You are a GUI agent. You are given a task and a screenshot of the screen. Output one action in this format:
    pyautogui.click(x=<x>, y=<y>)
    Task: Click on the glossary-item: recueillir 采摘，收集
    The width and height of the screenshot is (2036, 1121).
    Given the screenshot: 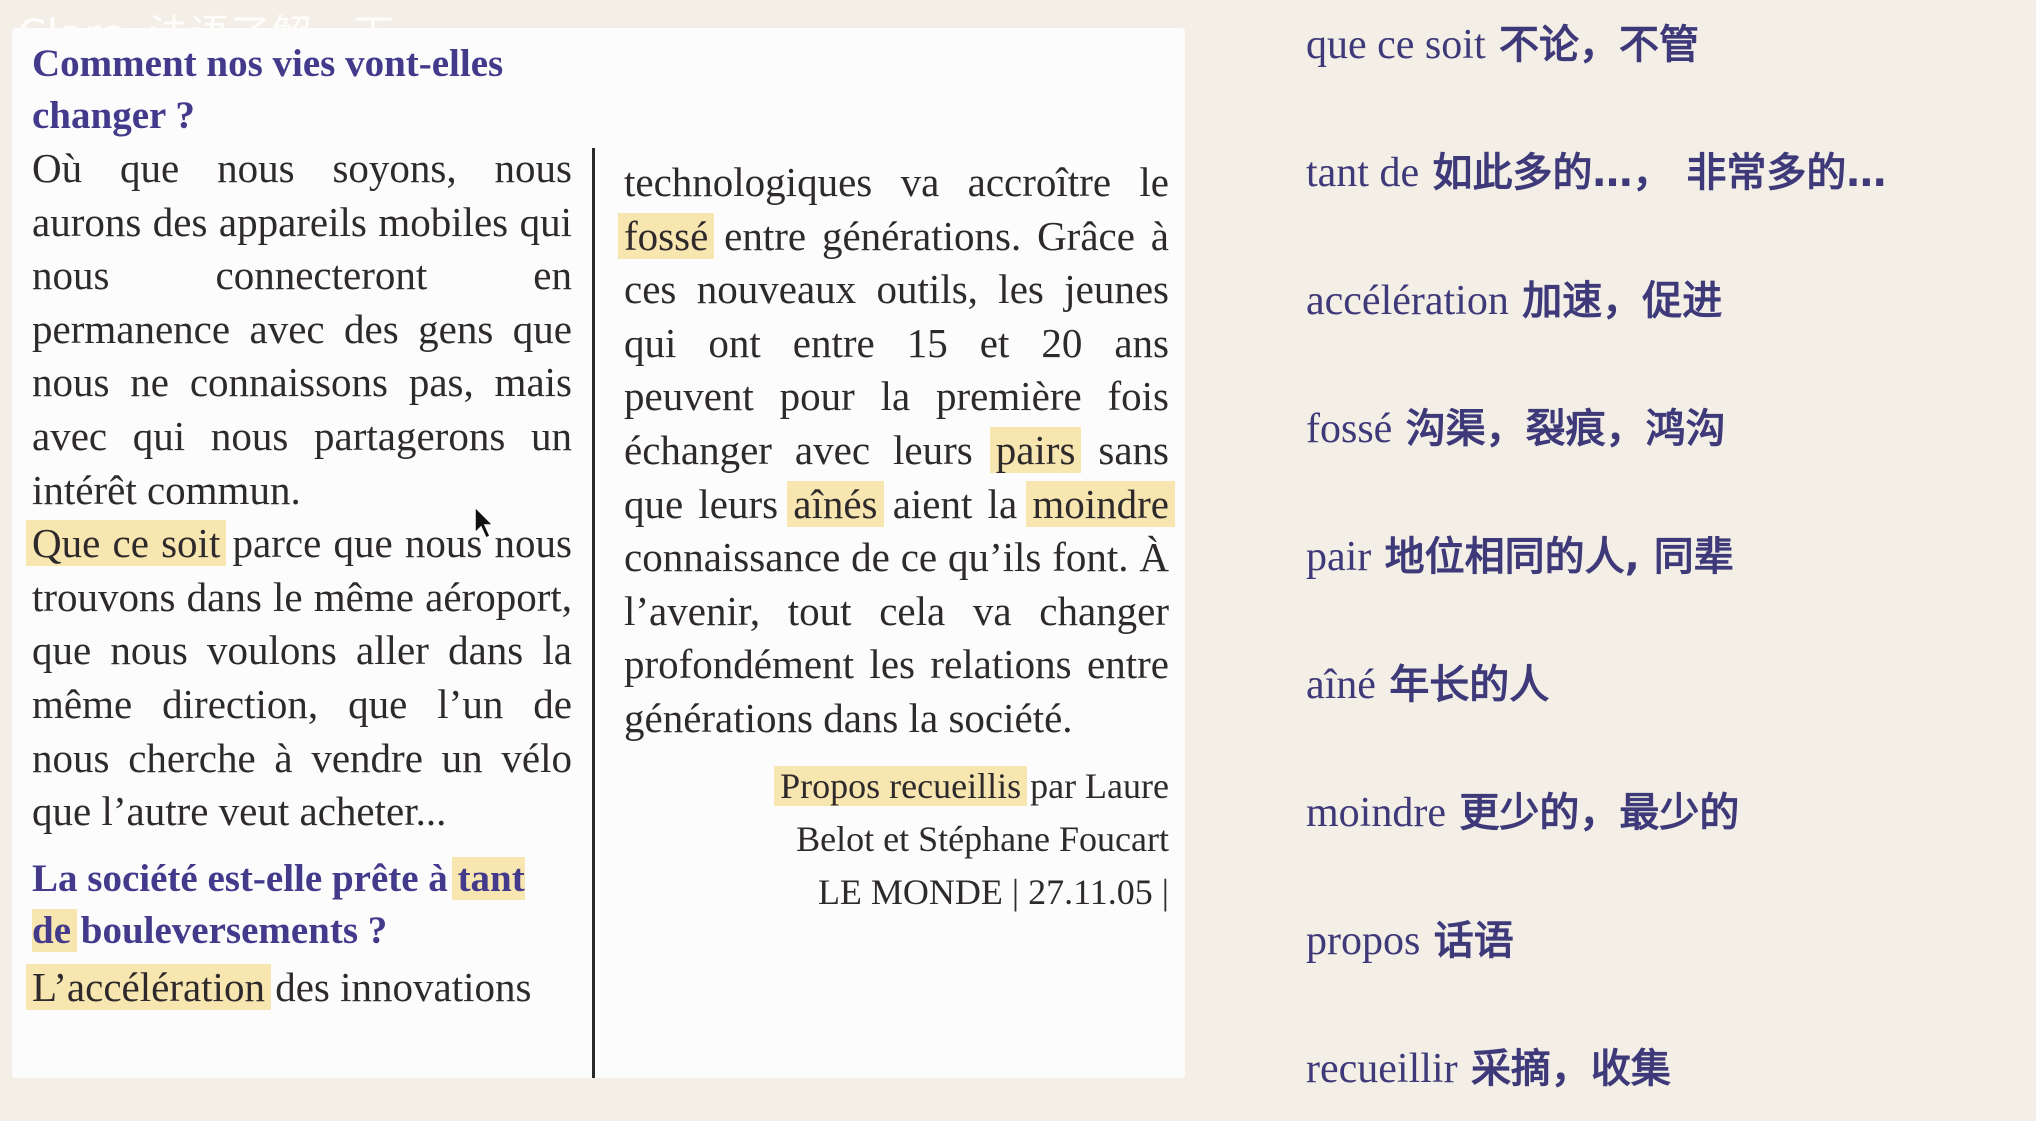 What is the action you would take?
    pyautogui.click(x=1488, y=1065)
    